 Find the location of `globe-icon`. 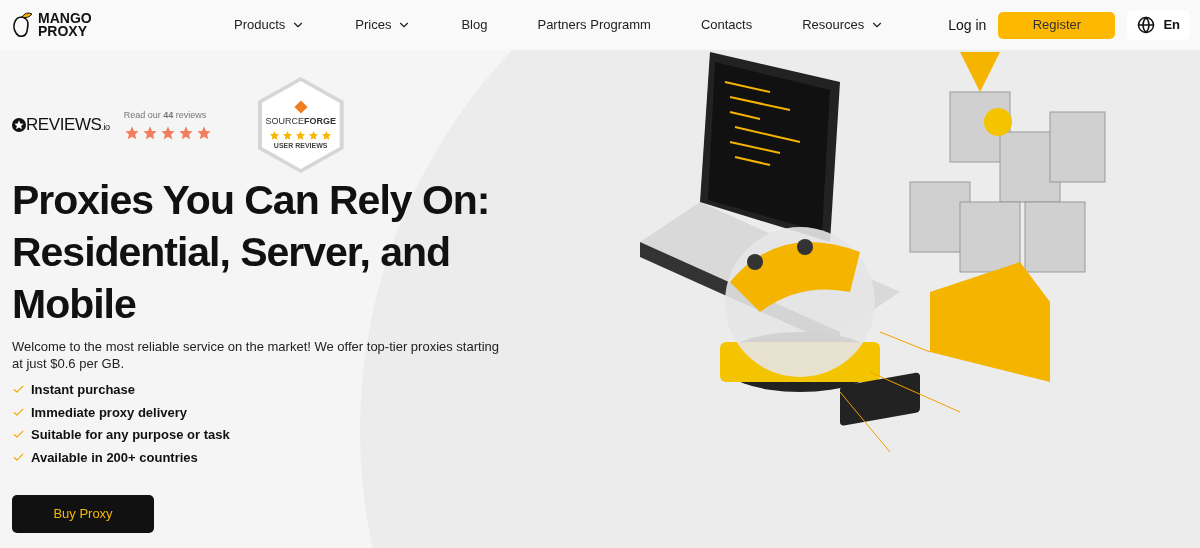

globe-icon is located at coordinates (1146, 25).